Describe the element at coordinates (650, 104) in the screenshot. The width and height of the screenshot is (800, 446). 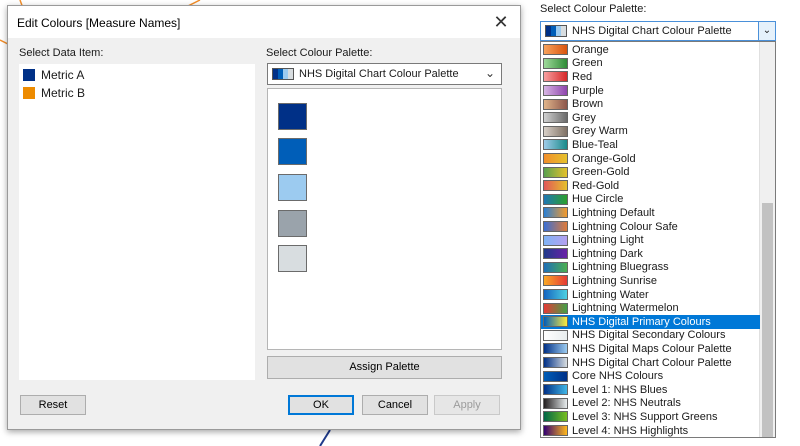
I see `palette-option: Brown` at that location.